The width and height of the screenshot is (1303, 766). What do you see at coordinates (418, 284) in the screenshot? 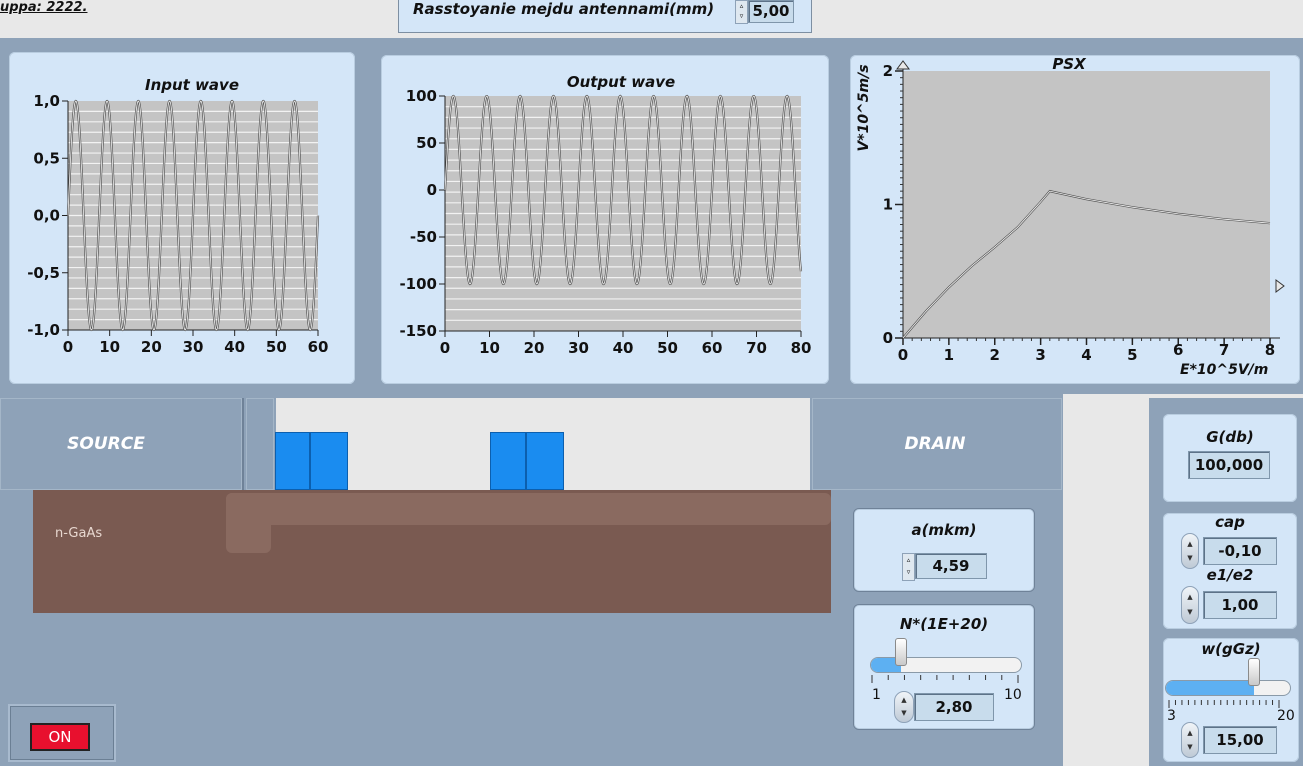
I see `y-tick-label: -100` at bounding box center [418, 284].